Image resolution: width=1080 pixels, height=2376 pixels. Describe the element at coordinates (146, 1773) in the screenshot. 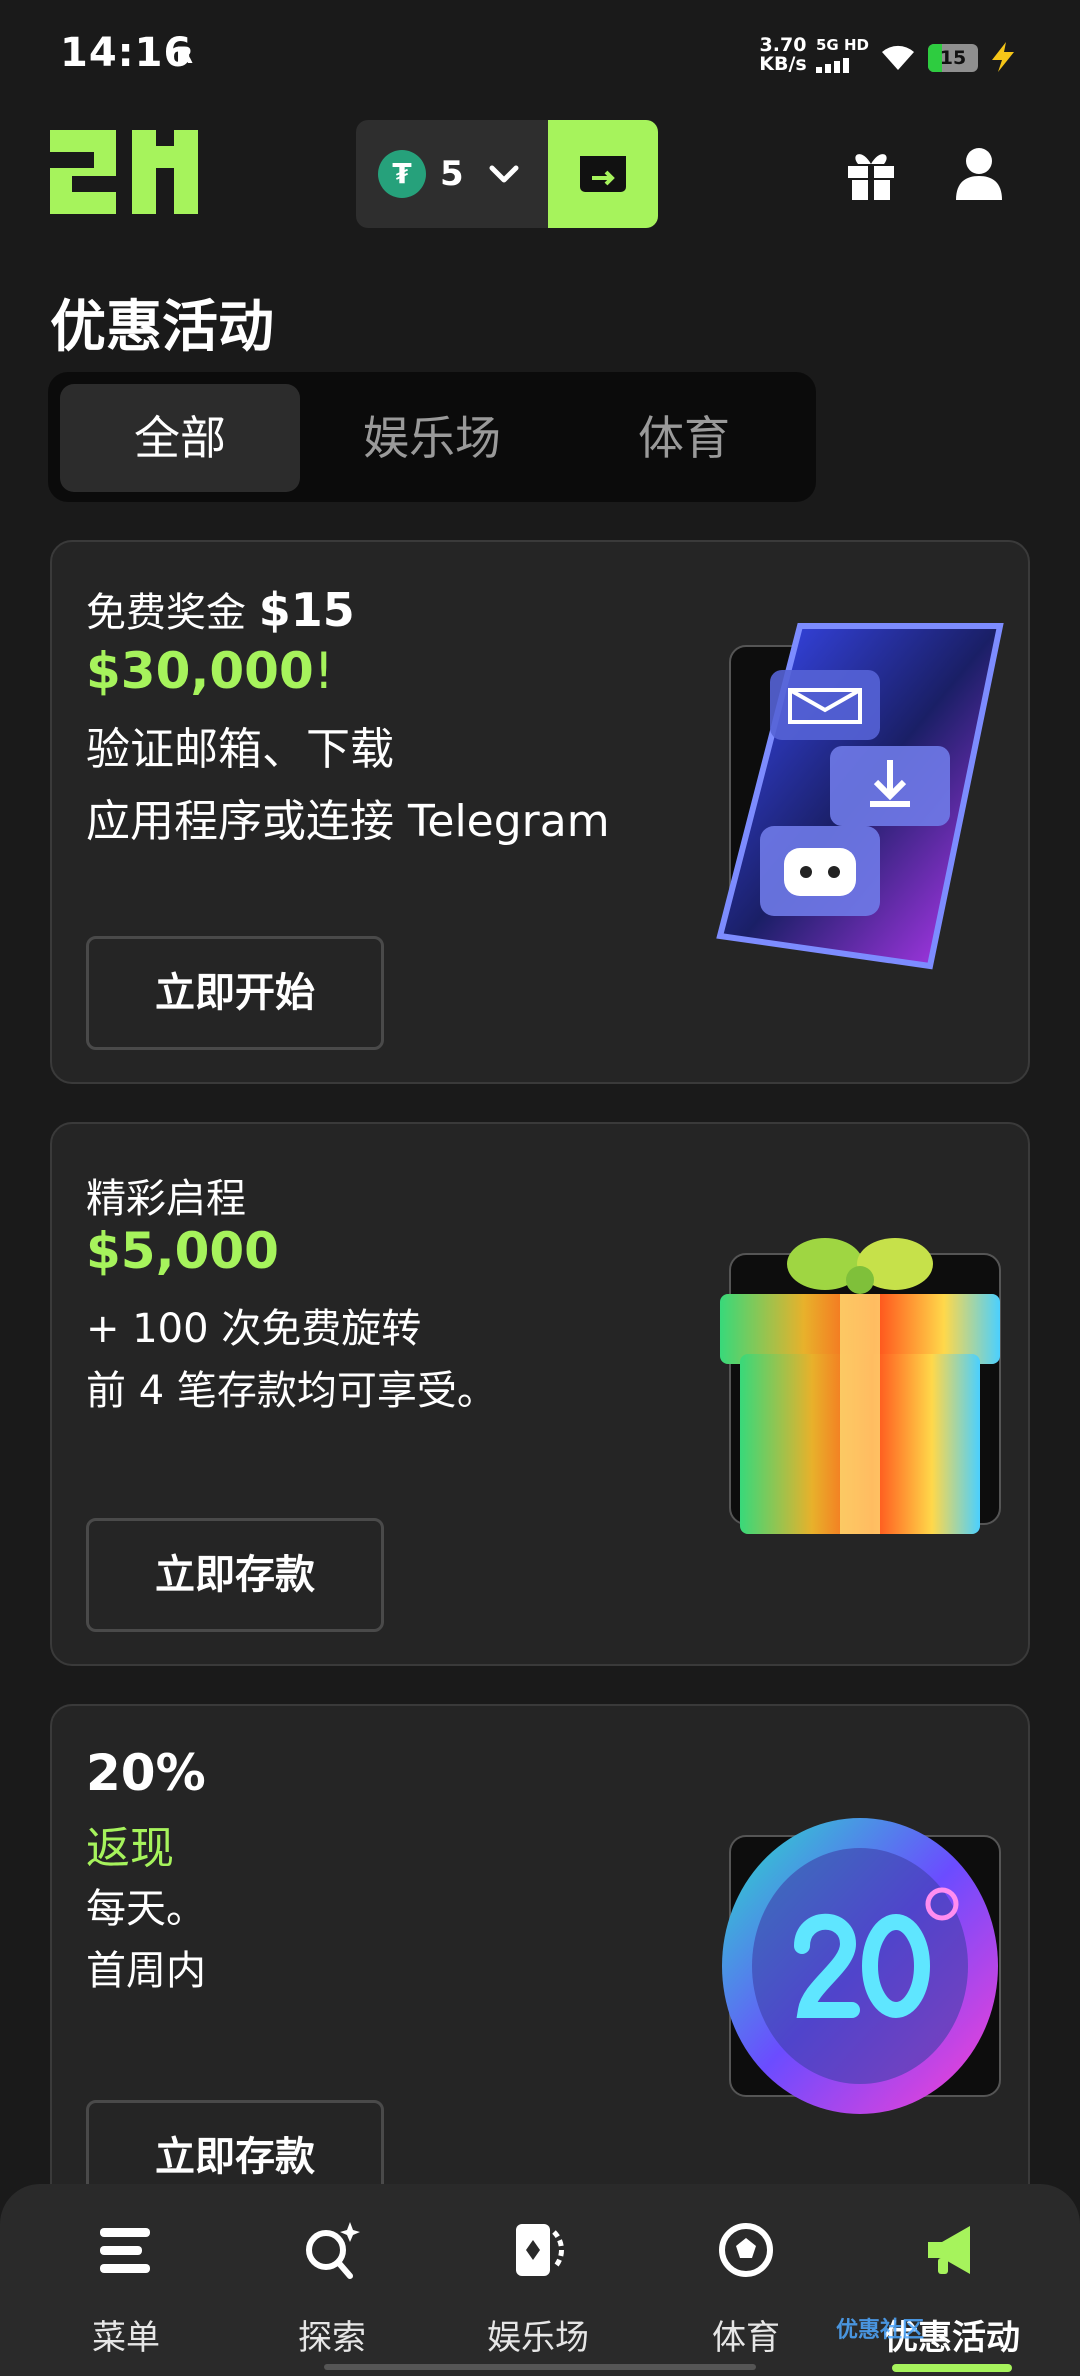

I see `promo-headline: 20%` at that location.